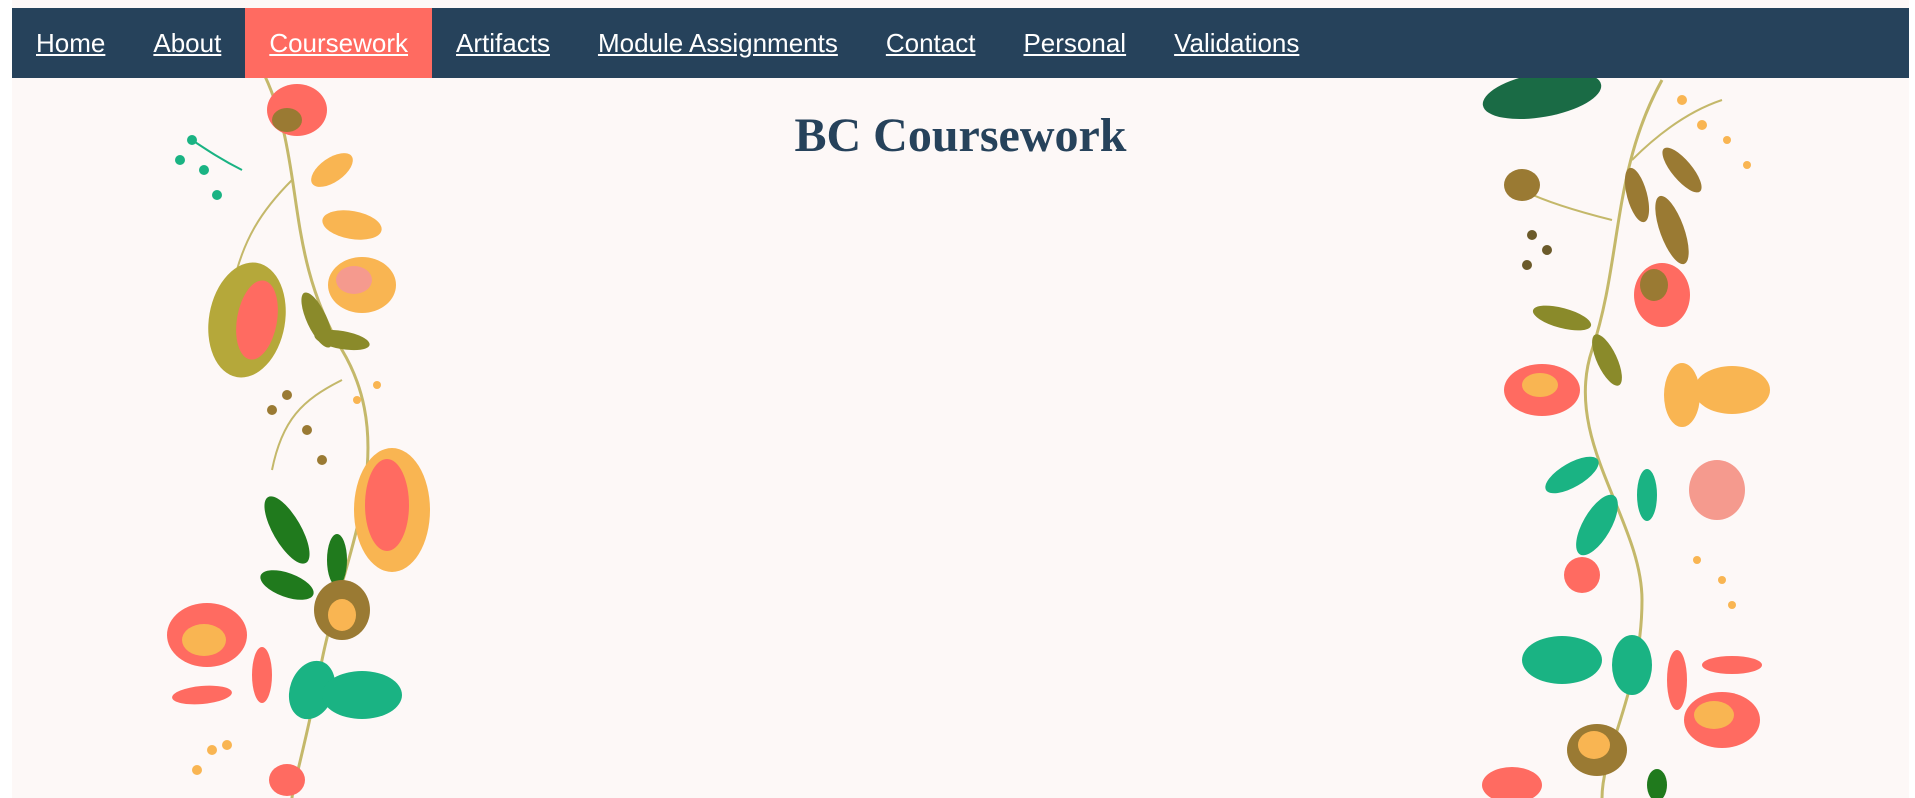 This screenshot has height=798, width=1915. I want to click on nav-module-assignments-link: Module Assignments, so click(718, 43).